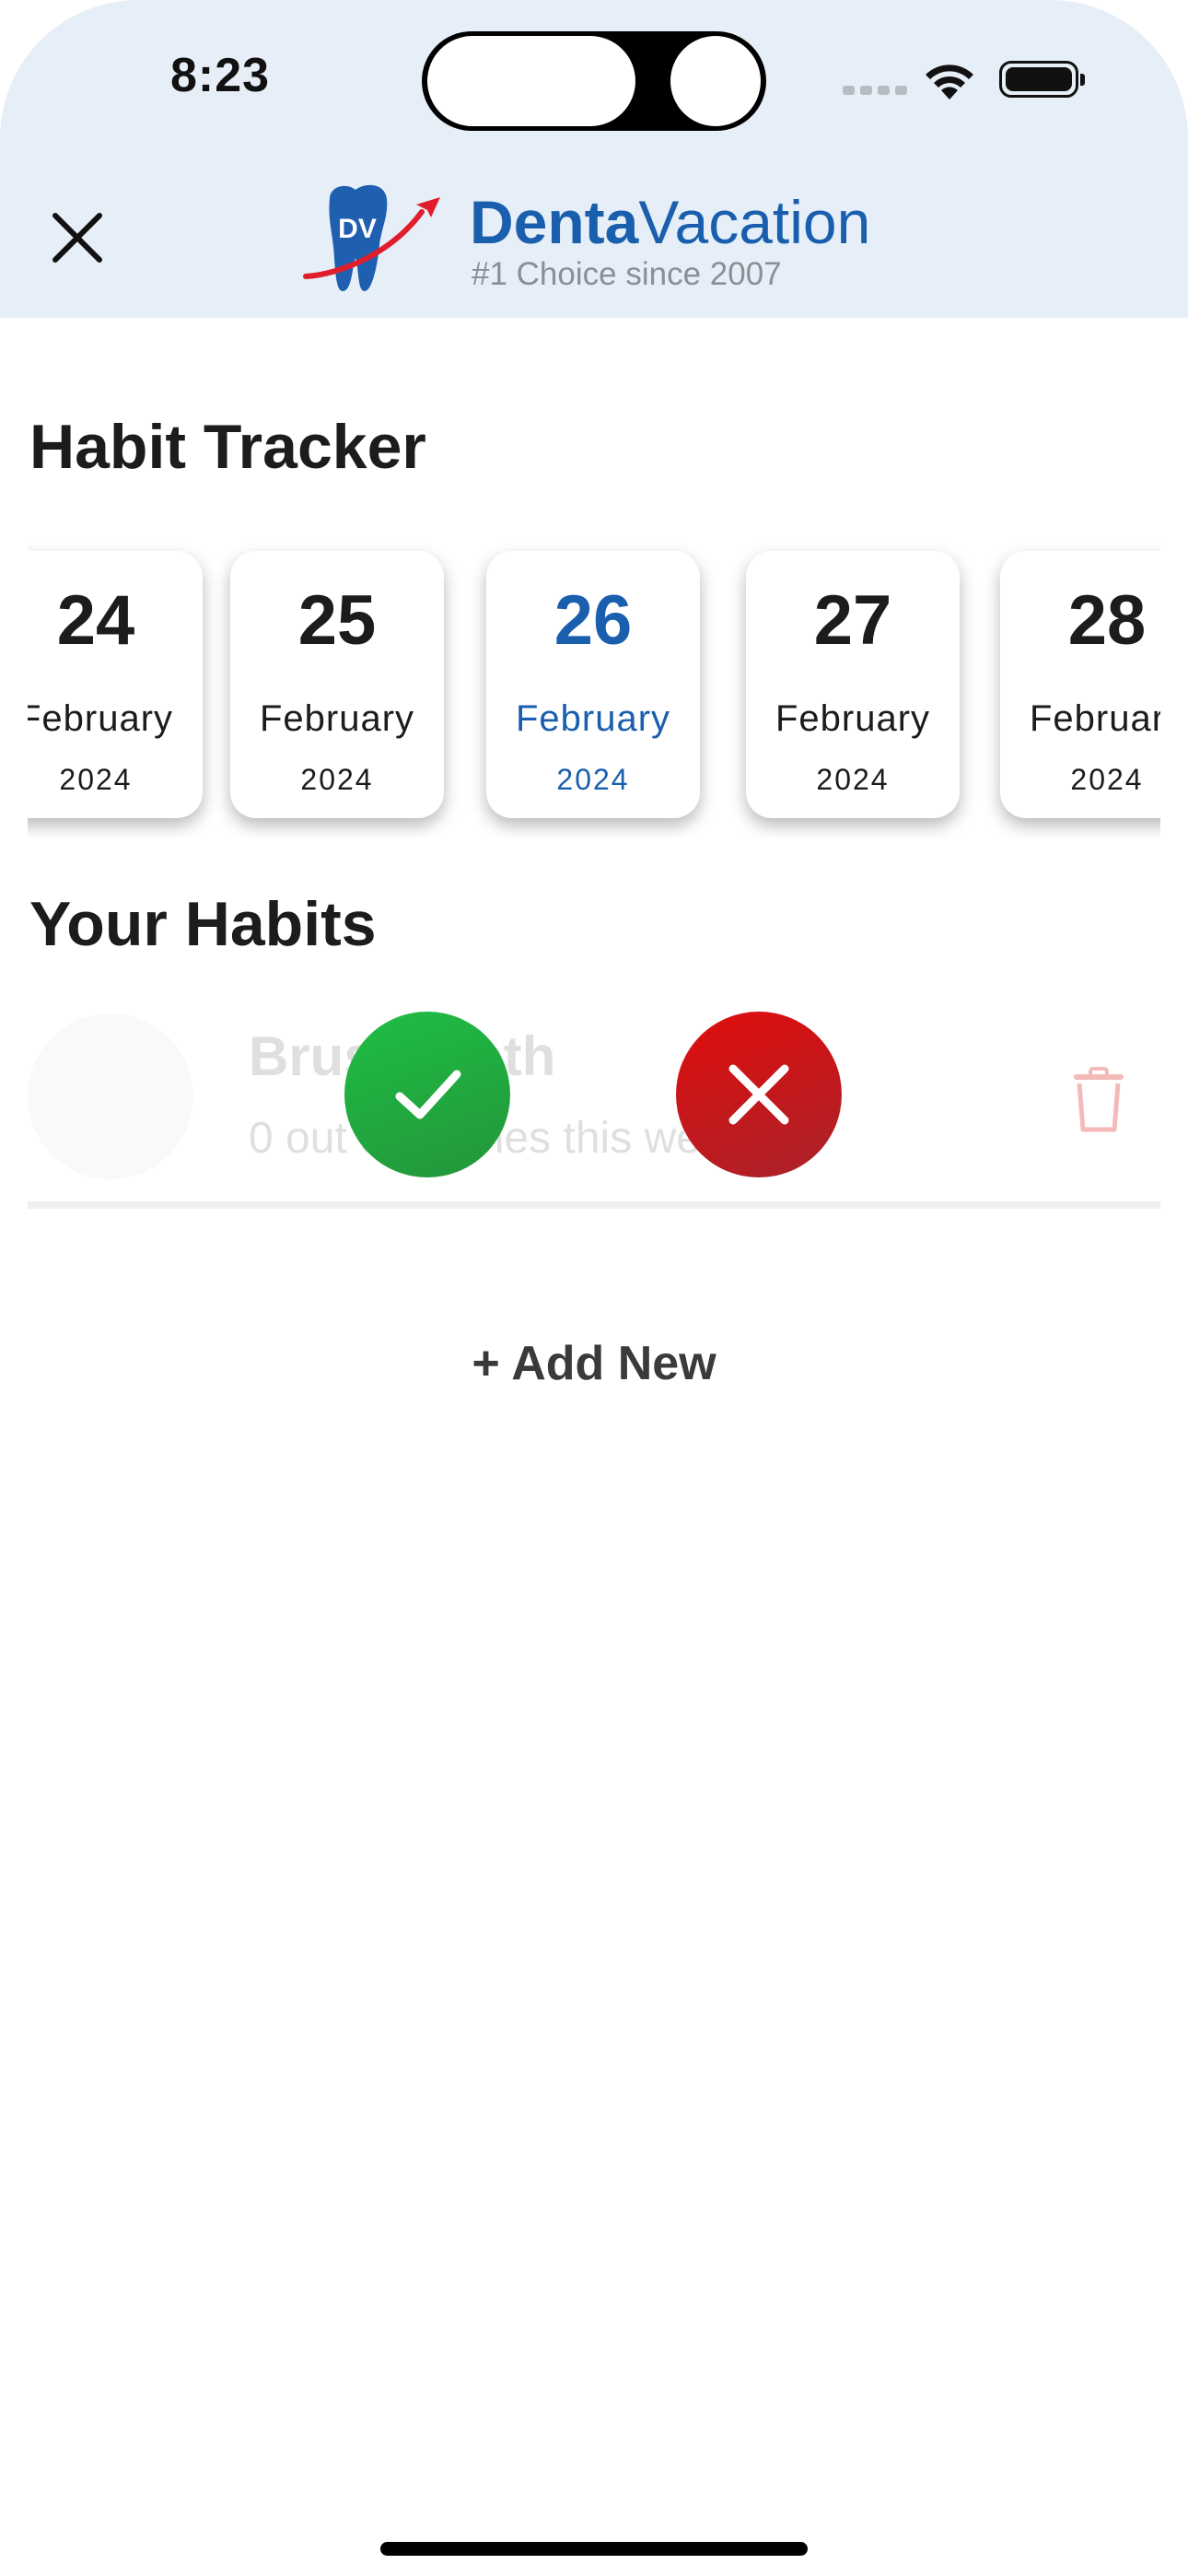  Describe the element at coordinates (337, 684) in the screenshot. I see `date-card-25: 25 February 2024` at that location.